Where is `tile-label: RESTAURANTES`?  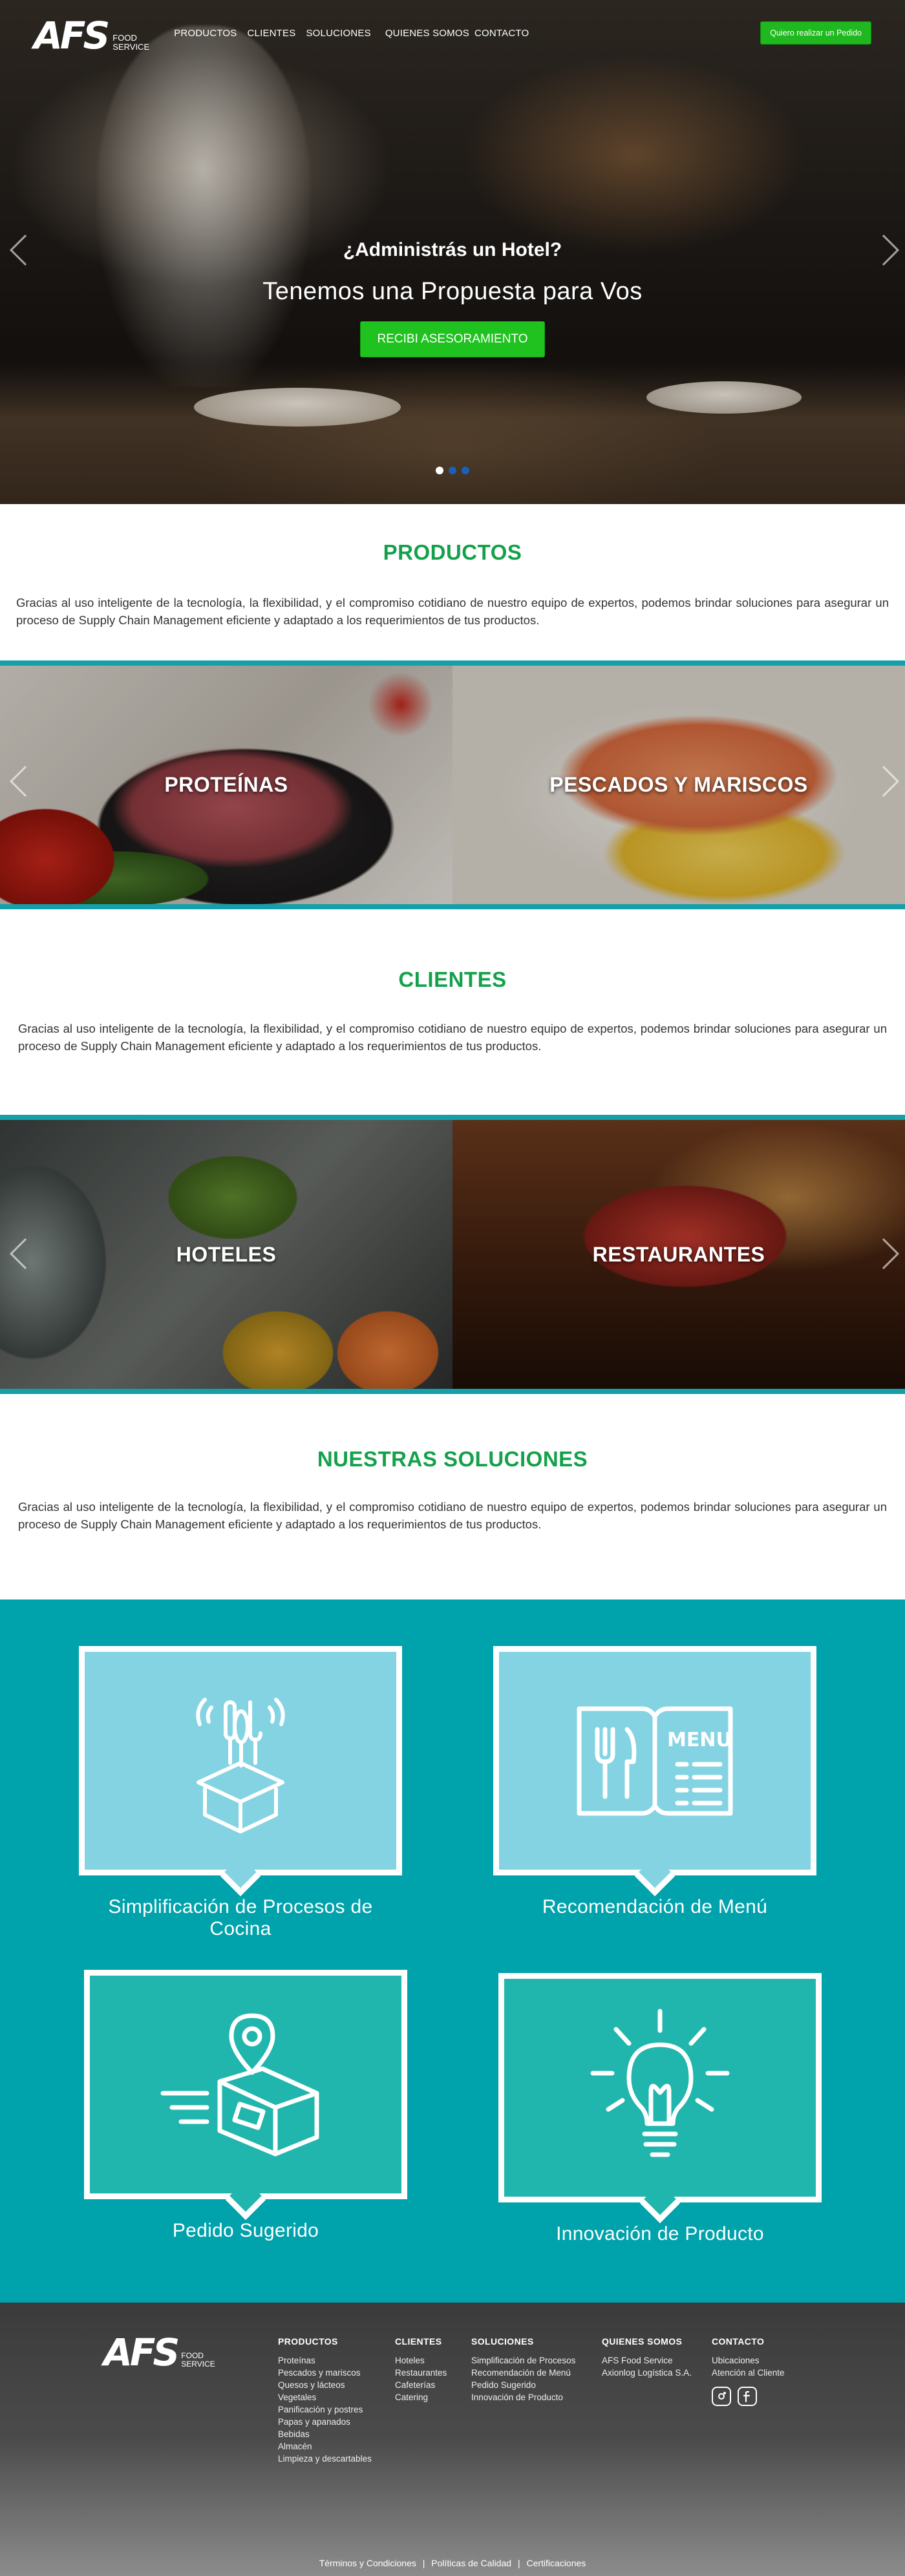
tile-label: RESTAURANTES is located at coordinates (679, 1254).